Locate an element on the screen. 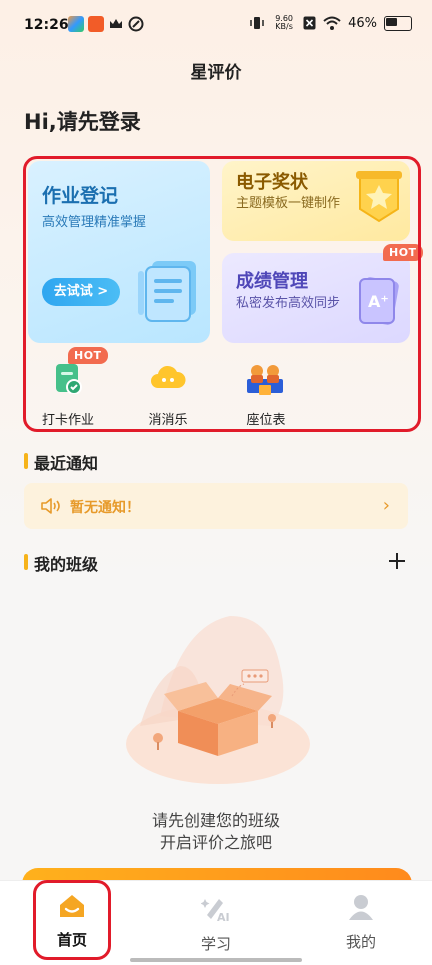 This screenshot has height=965, width=432. nav-me: 我的 is located at coordinates (361, 922).